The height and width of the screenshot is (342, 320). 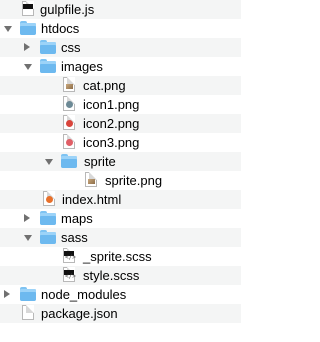 I want to click on tree-row-icon2-png: icon2.png, so click(x=120, y=123).